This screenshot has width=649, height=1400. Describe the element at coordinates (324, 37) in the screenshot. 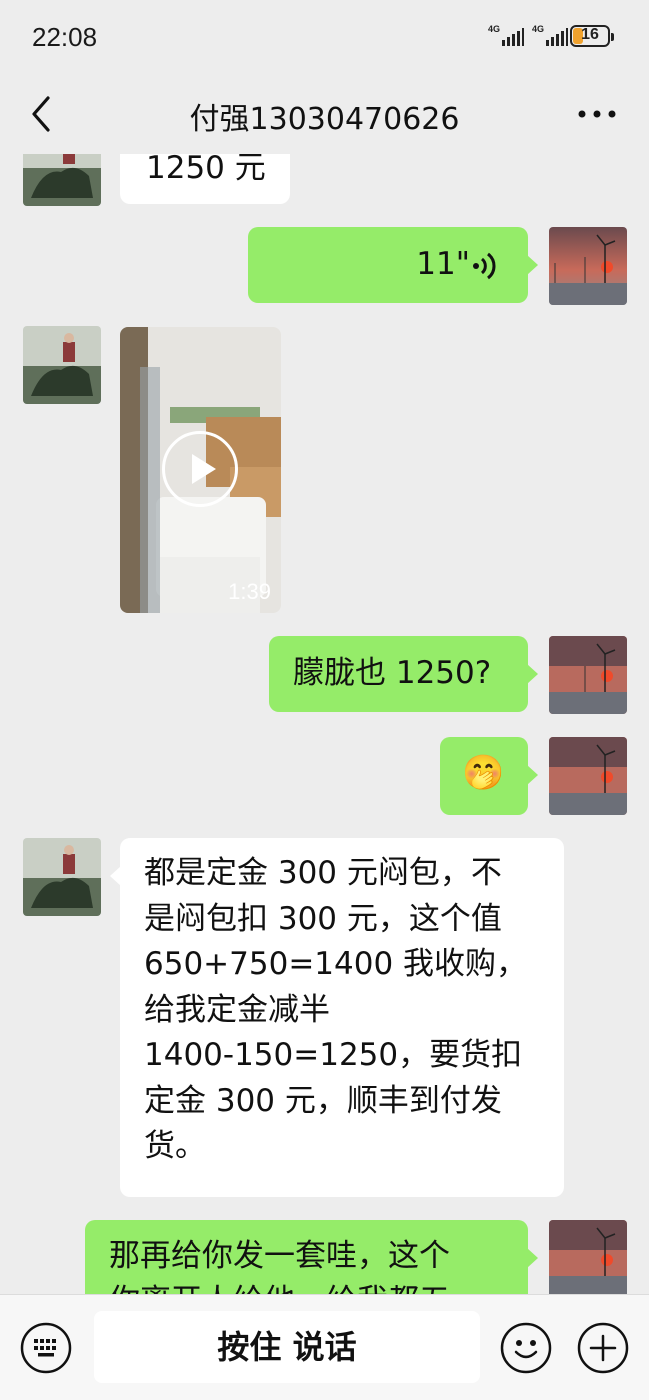

I see `status-bar: 22:08 4G 4G 16` at that location.